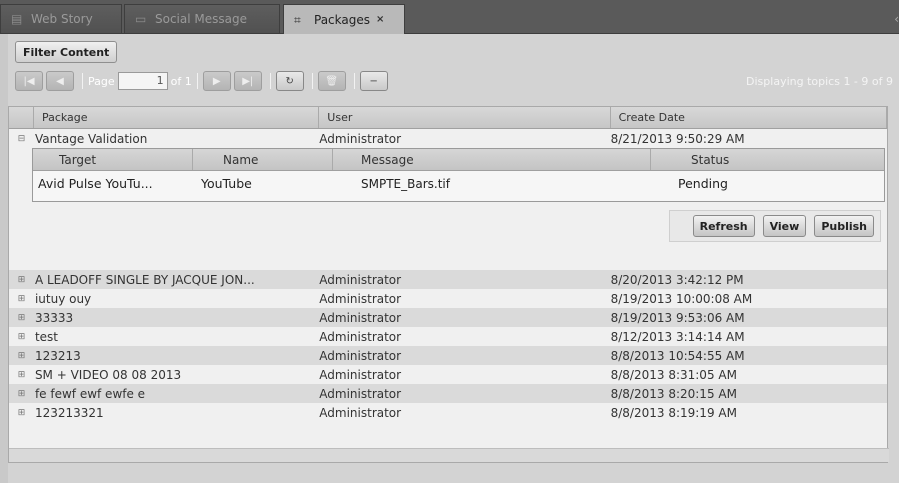 The height and width of the screenshot is (483, 899). What do you see at coordinates (113, 159) in the screenshot?
I see `column-target: Target` at bounding box center [113, 159].